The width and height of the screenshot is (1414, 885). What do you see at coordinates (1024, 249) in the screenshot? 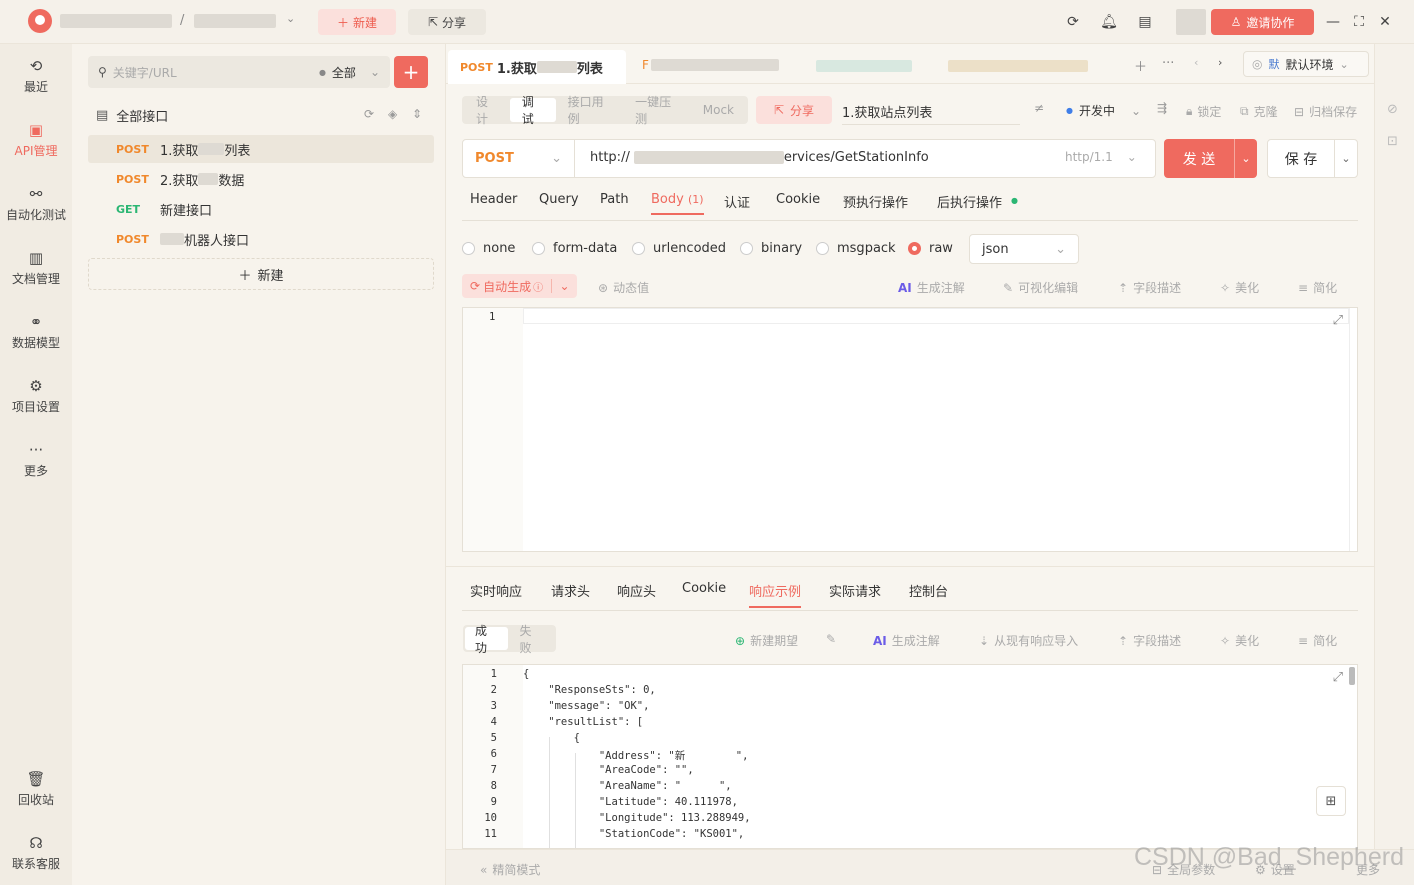
I see `format-select: json ⌄` at bounding box center [1024, 249].